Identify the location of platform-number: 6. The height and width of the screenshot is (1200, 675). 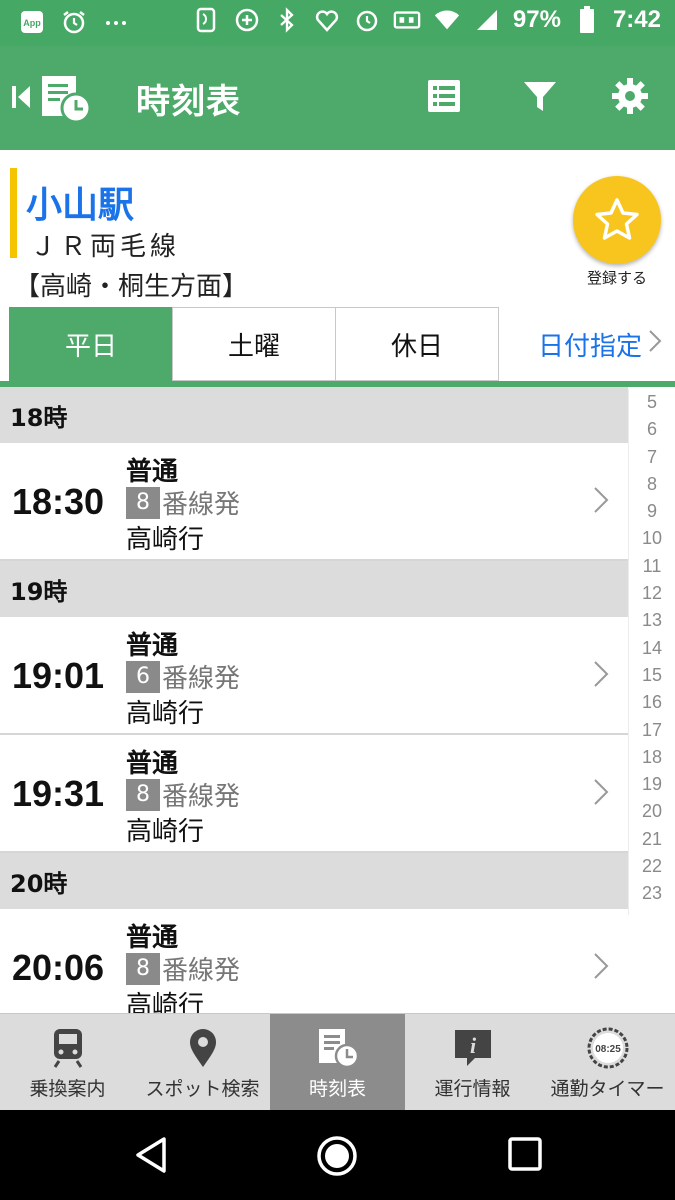
(143, 676).